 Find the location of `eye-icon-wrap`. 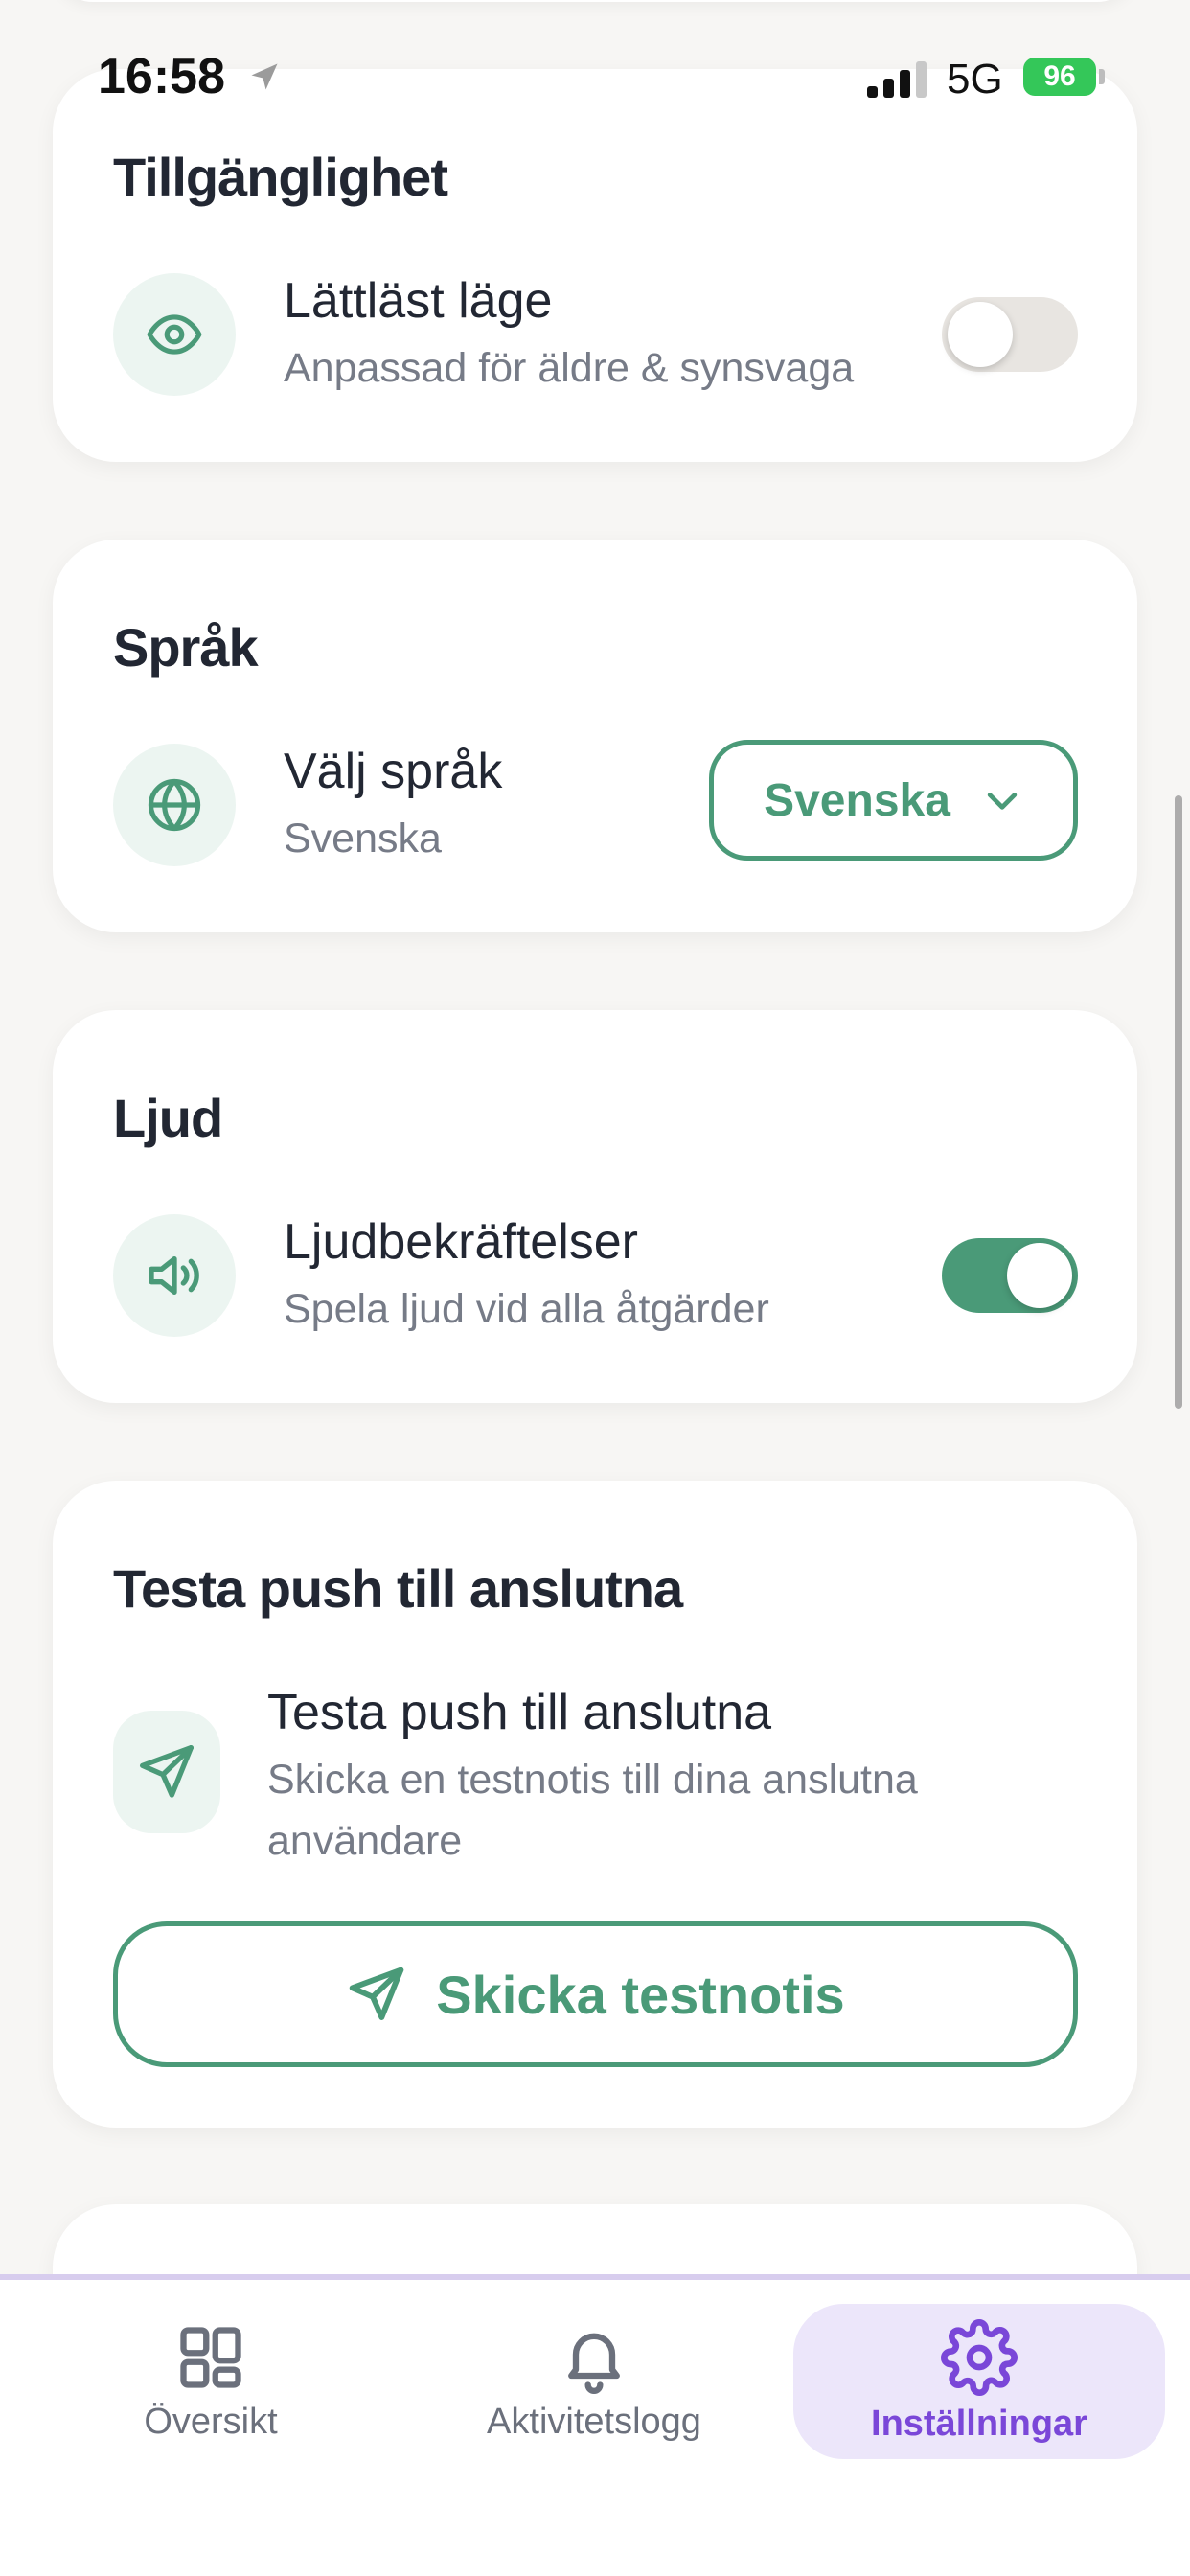

eye-icon-wrap is located at coordinates (175, 334).